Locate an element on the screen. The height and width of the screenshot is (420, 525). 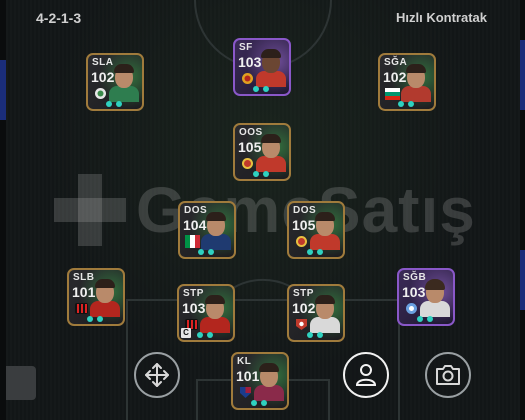
barcelona-crest-icon is located at coordinates (245, 392).